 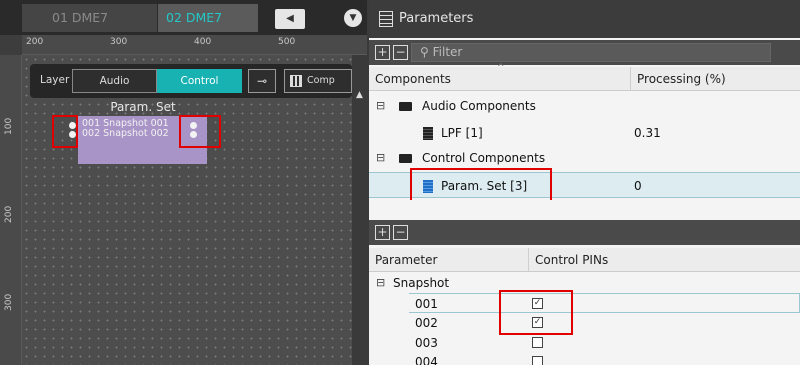 I want to click on highlight-control-pins, so click(x=536, y=312).